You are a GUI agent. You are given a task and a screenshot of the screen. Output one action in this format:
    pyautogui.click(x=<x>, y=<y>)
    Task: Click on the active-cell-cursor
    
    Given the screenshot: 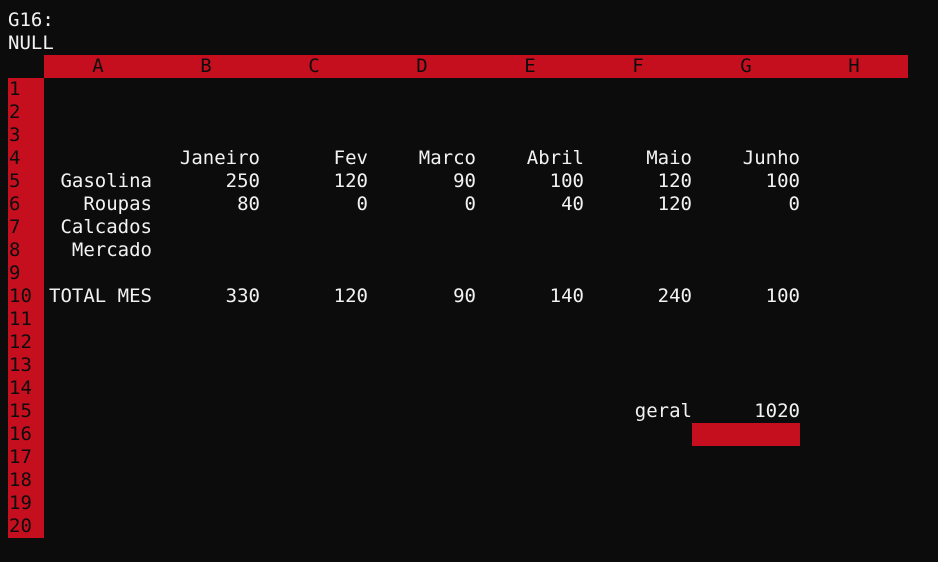 What is the action you would take?
    pyautogui.click(x=746, y=434)
    